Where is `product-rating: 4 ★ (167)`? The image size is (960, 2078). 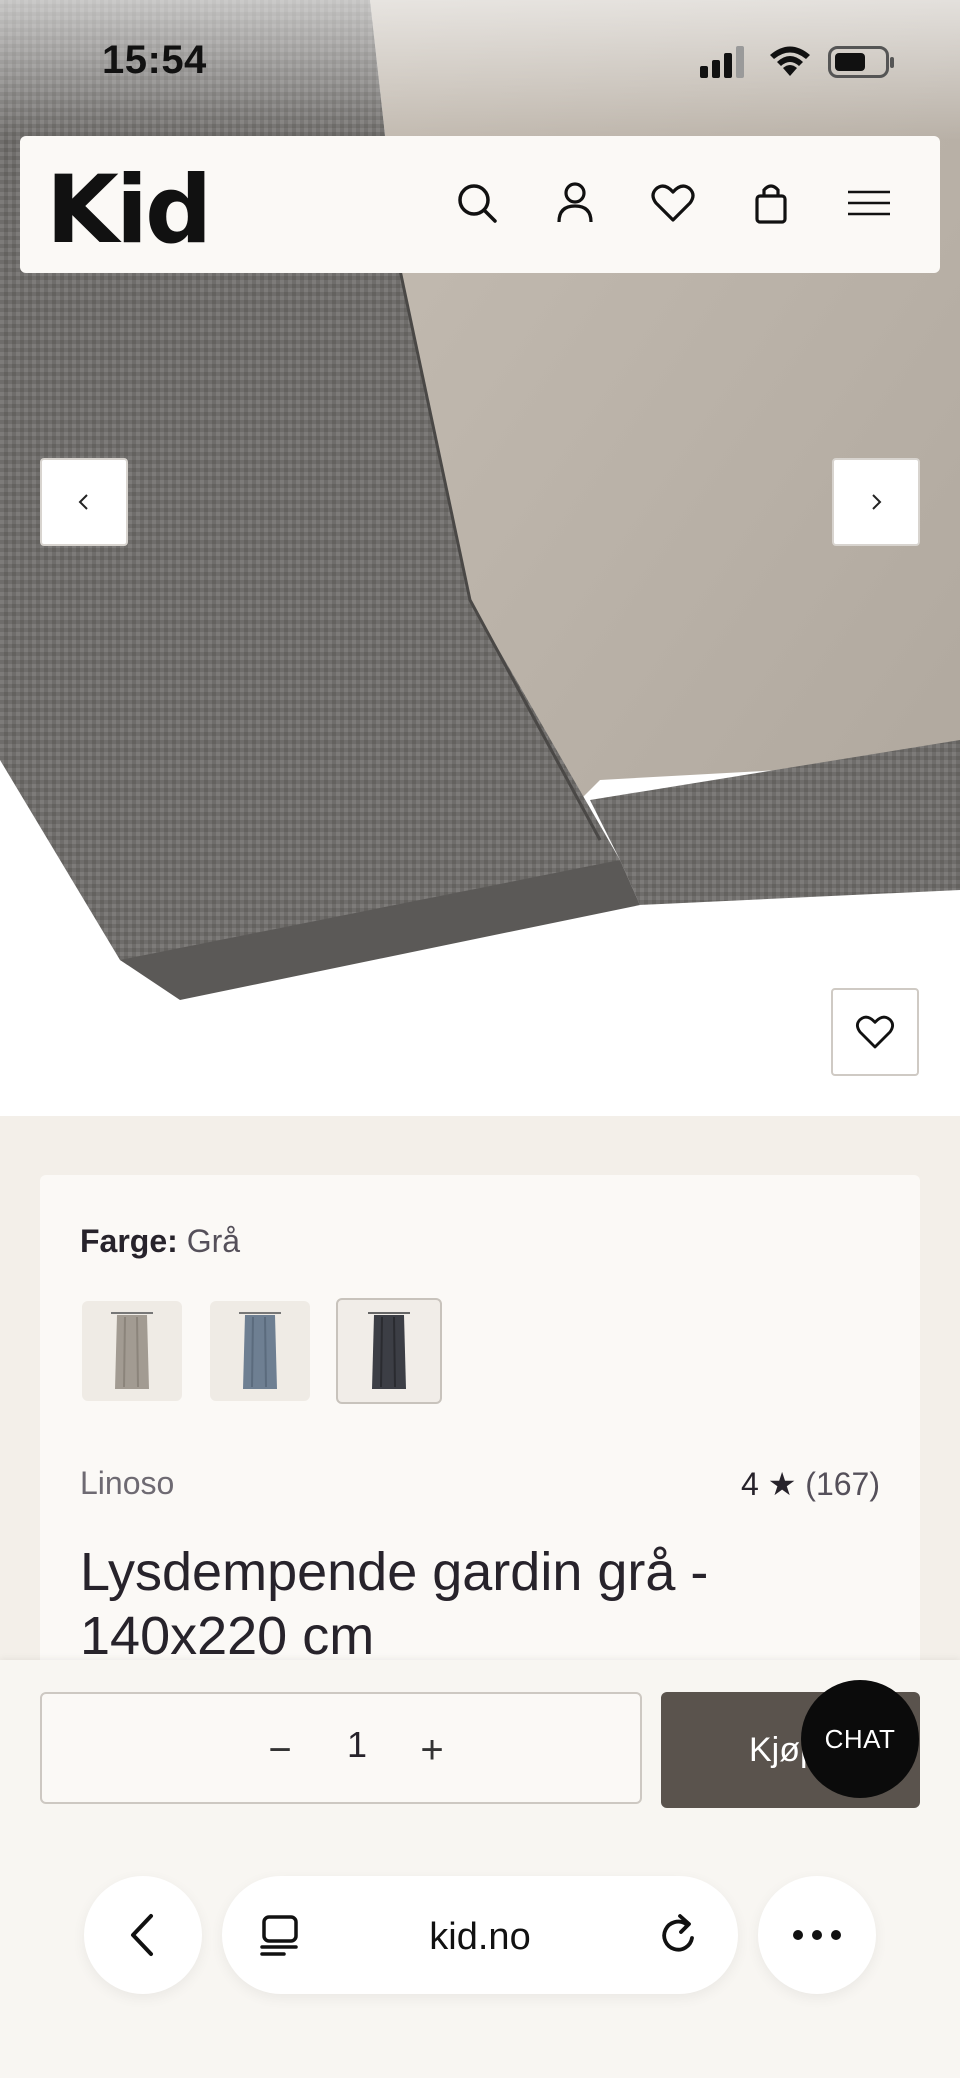 product-rating: 4 ★ (167) is located at coordinates (810, 1484).